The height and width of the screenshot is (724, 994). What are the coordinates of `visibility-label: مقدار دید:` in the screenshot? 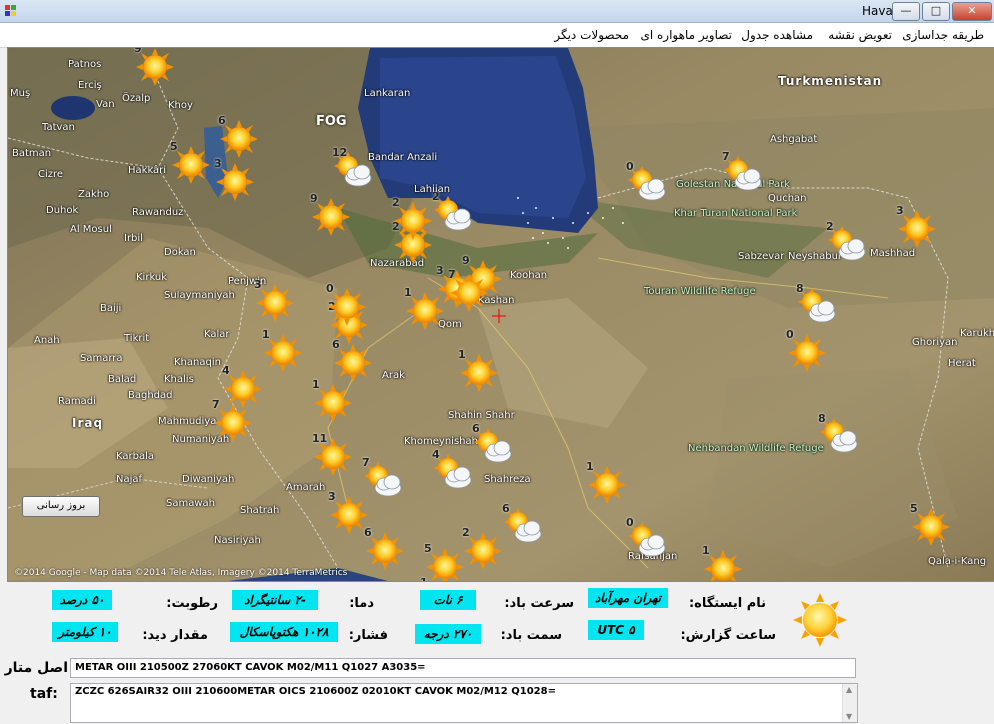 It's located at (175, 635).